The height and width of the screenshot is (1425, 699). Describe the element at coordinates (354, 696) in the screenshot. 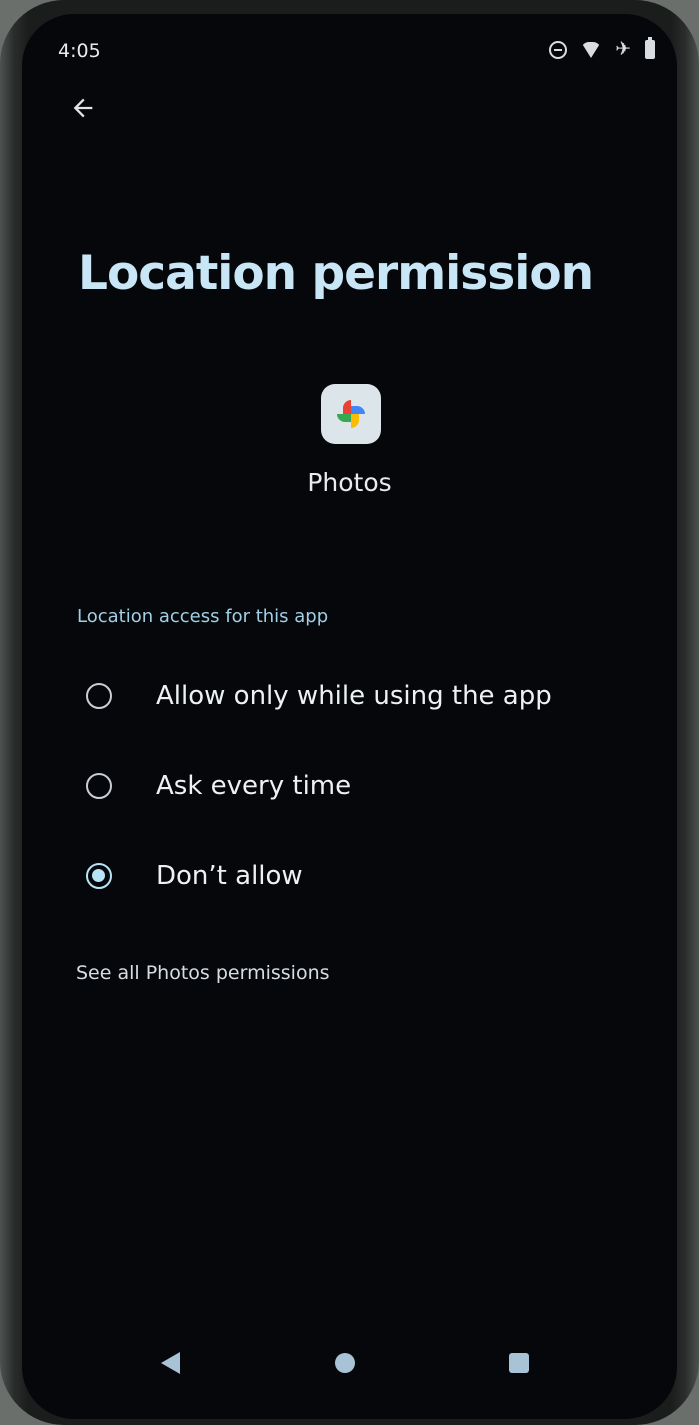

I see `radio-label: Allow only while using the app` at that location.